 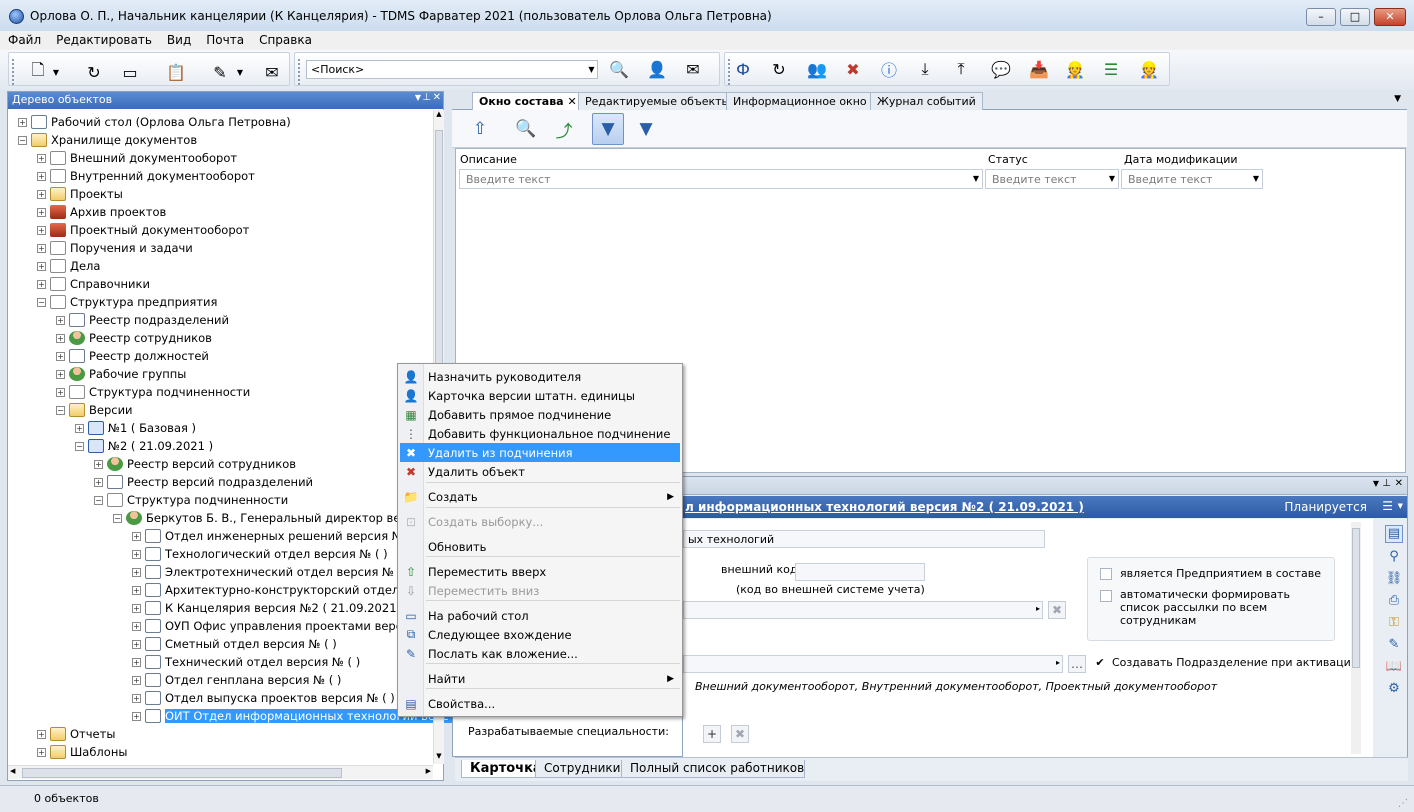 What do you see at coordinates (740, 734) in the screenshot?
I see `remove-specialty-button: ✖` at bounding box center [740, 734].